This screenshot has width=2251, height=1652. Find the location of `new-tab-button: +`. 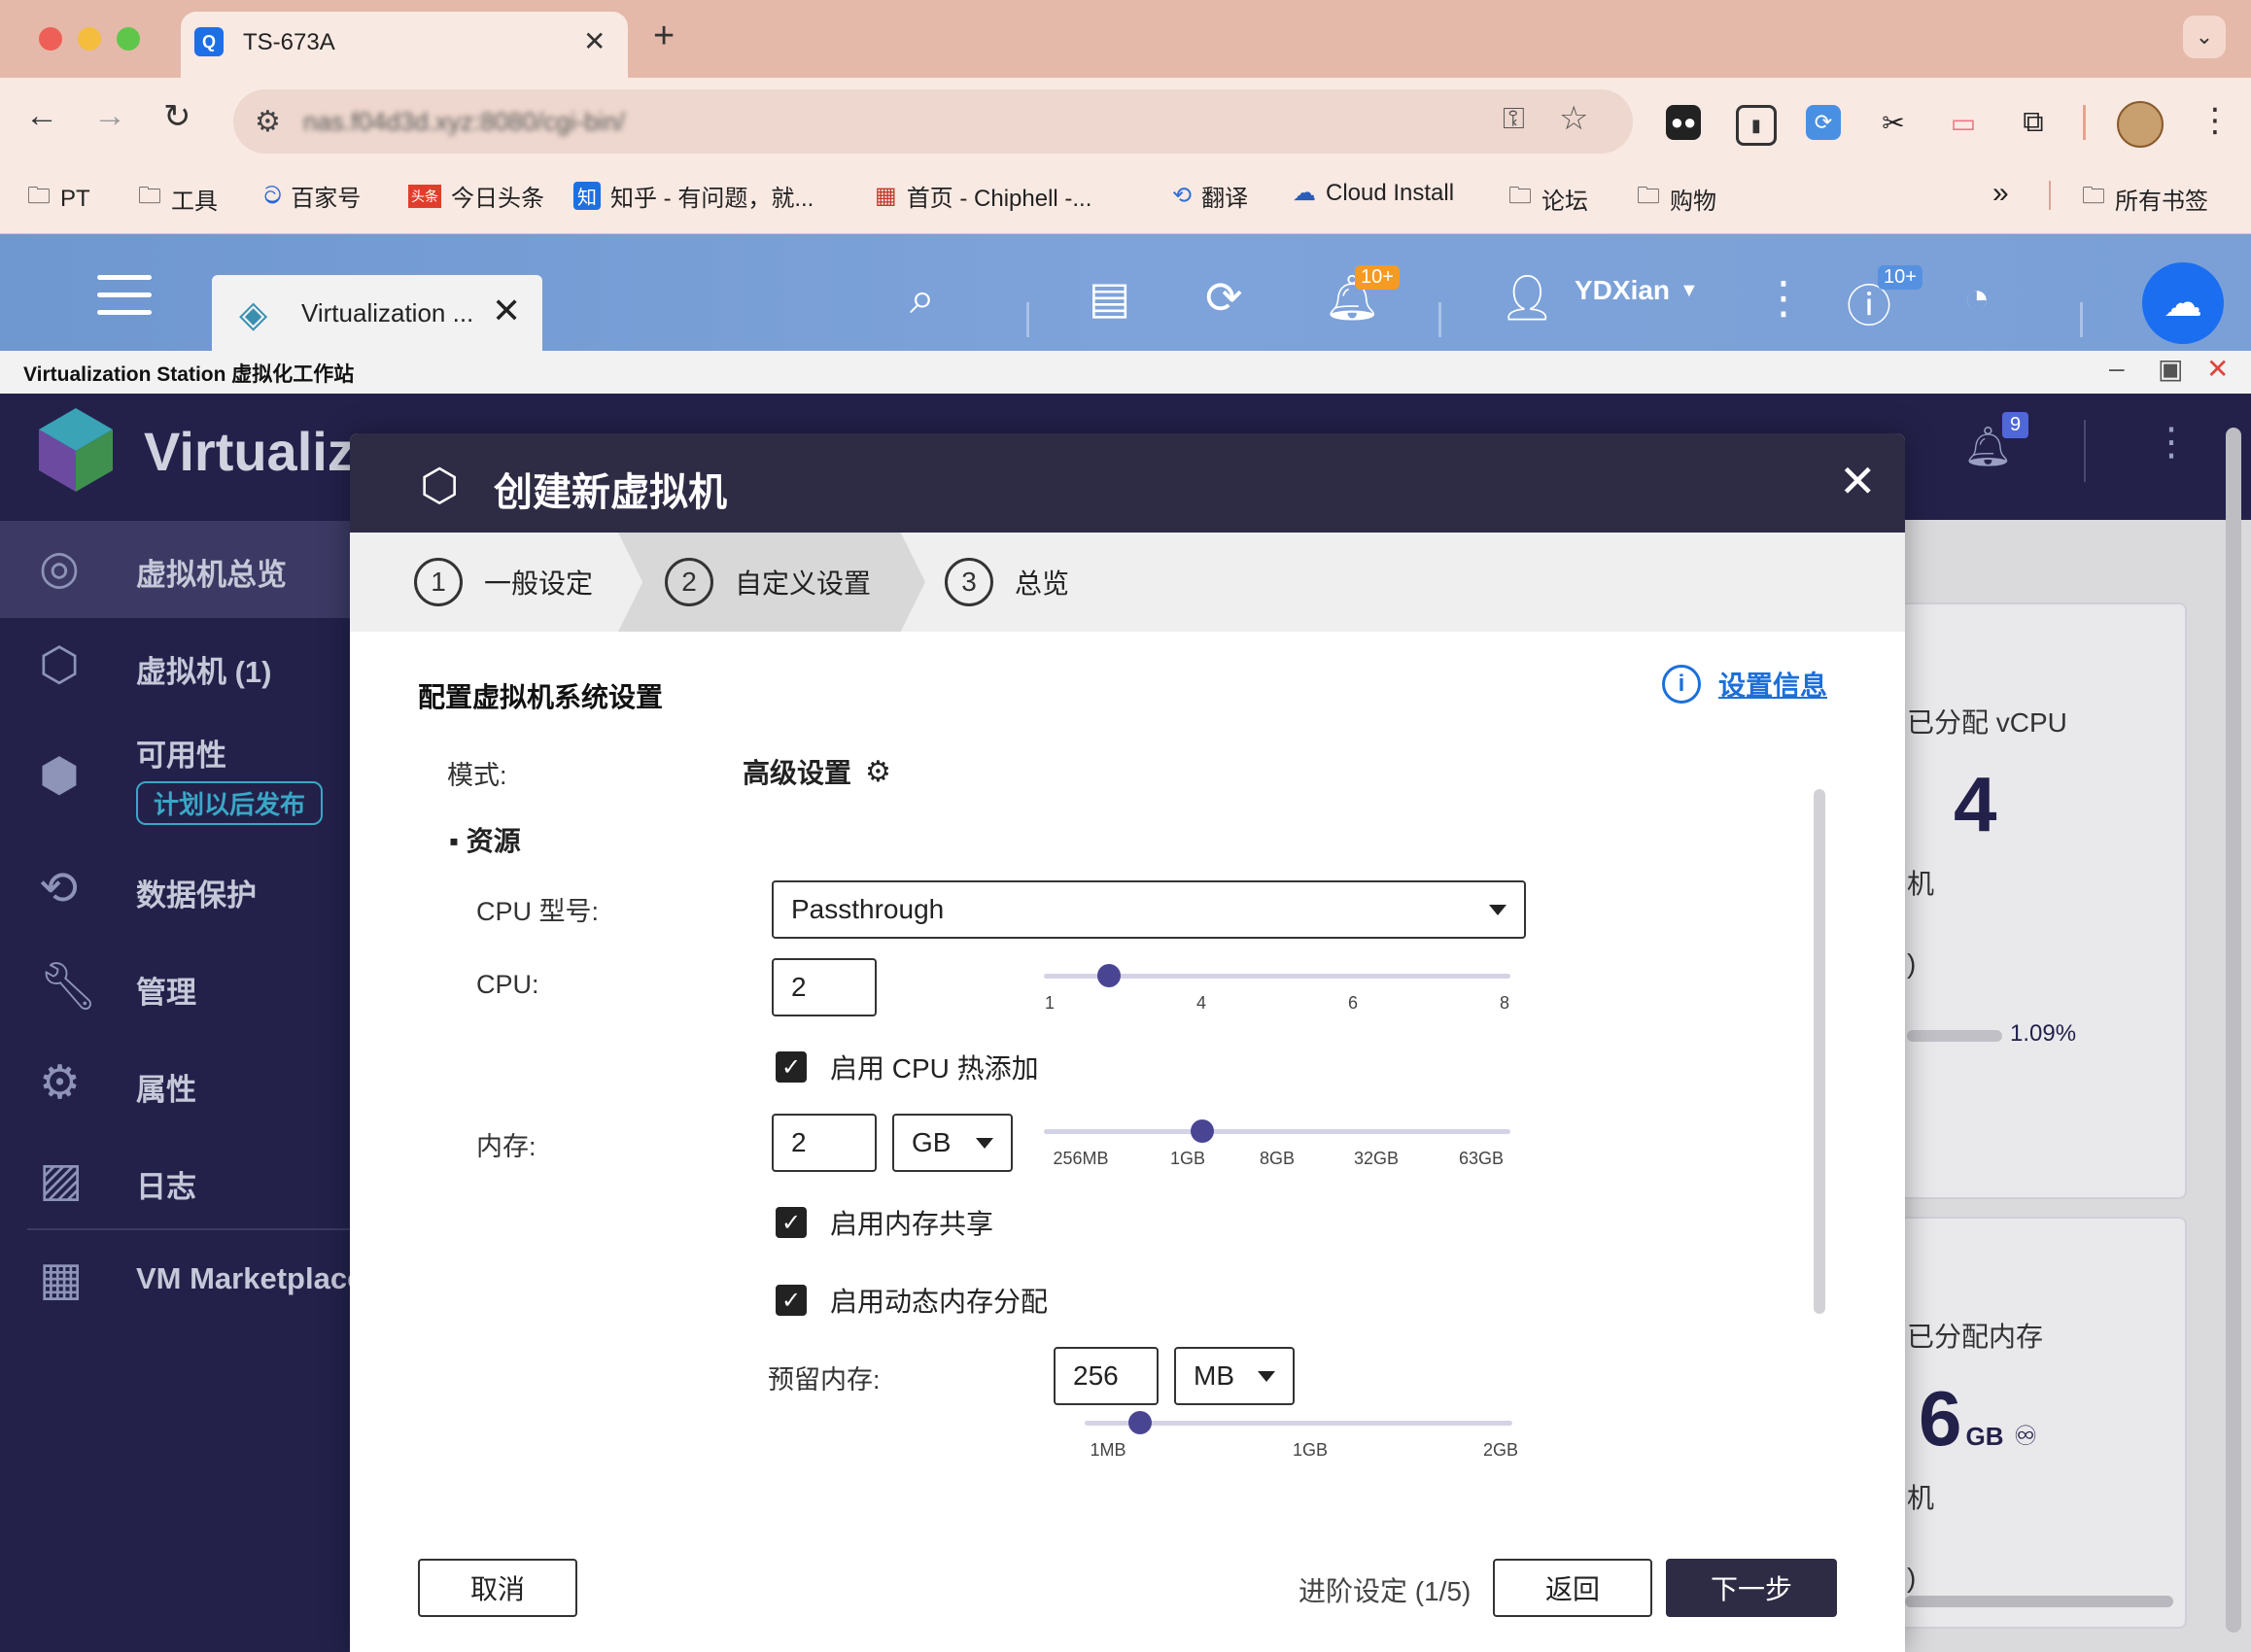

new-tab-button: + is located at coordinates (664, 36).